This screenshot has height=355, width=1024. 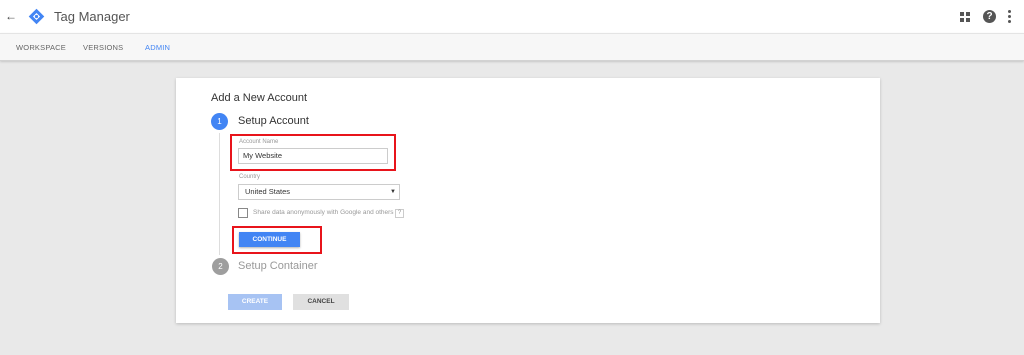 What do you see at coordinates (512, 47) in the screenshot?
I see `tab-bar: WORKSPACE VERSIONS ADMIN` at bounding box center [512, 47].